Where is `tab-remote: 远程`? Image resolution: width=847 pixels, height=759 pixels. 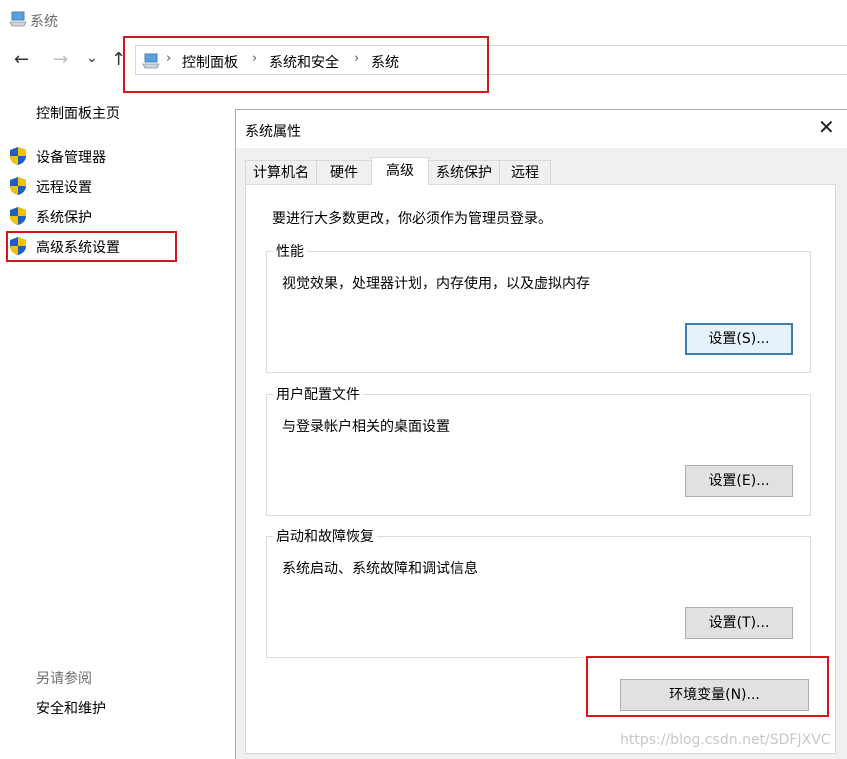 tab-remote: 远程 is located at coordinates (525, 172).